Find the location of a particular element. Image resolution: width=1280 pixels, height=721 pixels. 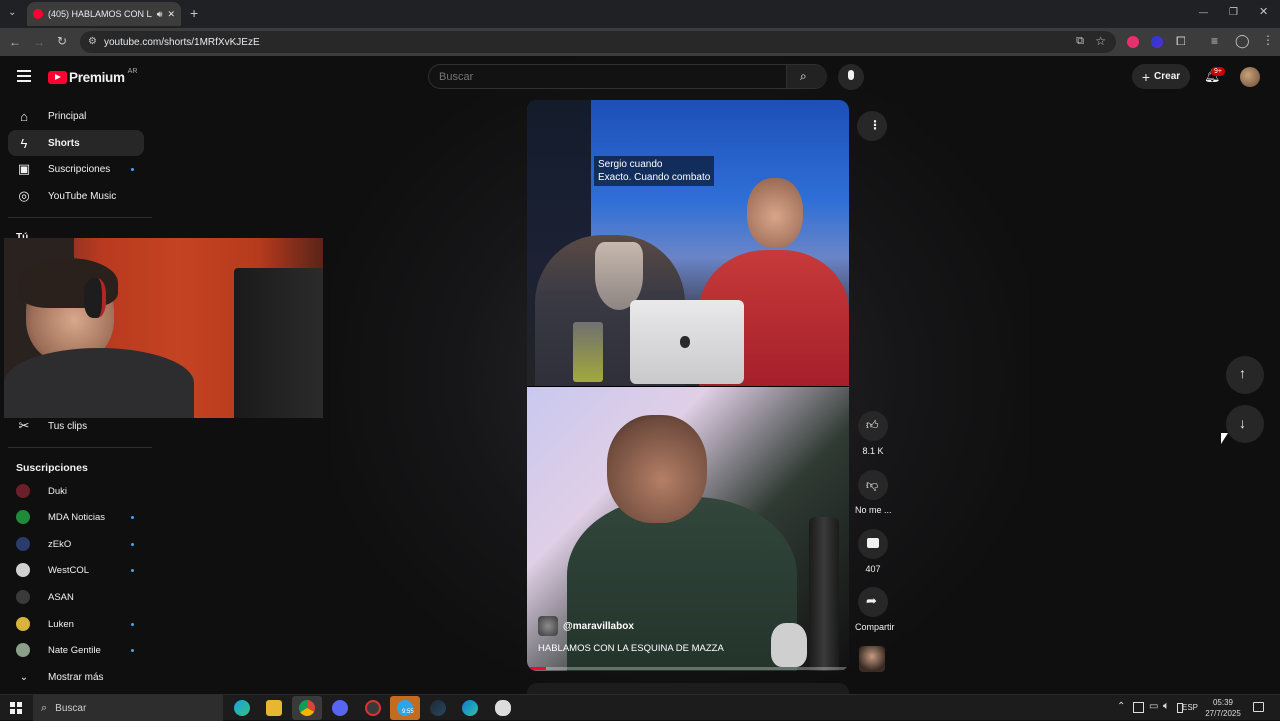

next-short-button: ↓ is located at coordinates (1245, 424).